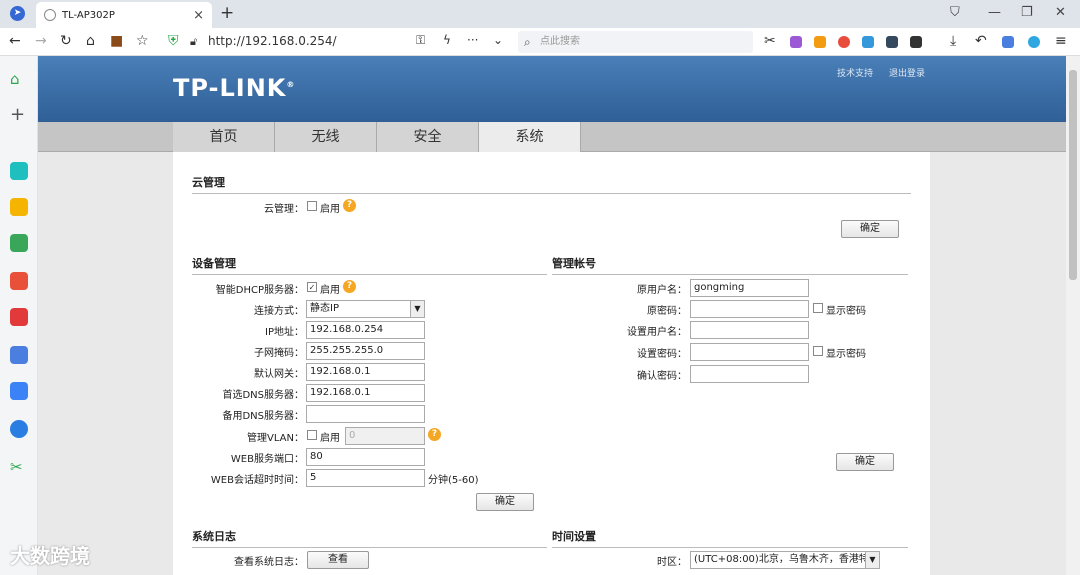 This screenshot has width=1080, height=575. Describe the element at coordinates (892, 42) in the screenshot. I see `screenshot-icon` at that location.